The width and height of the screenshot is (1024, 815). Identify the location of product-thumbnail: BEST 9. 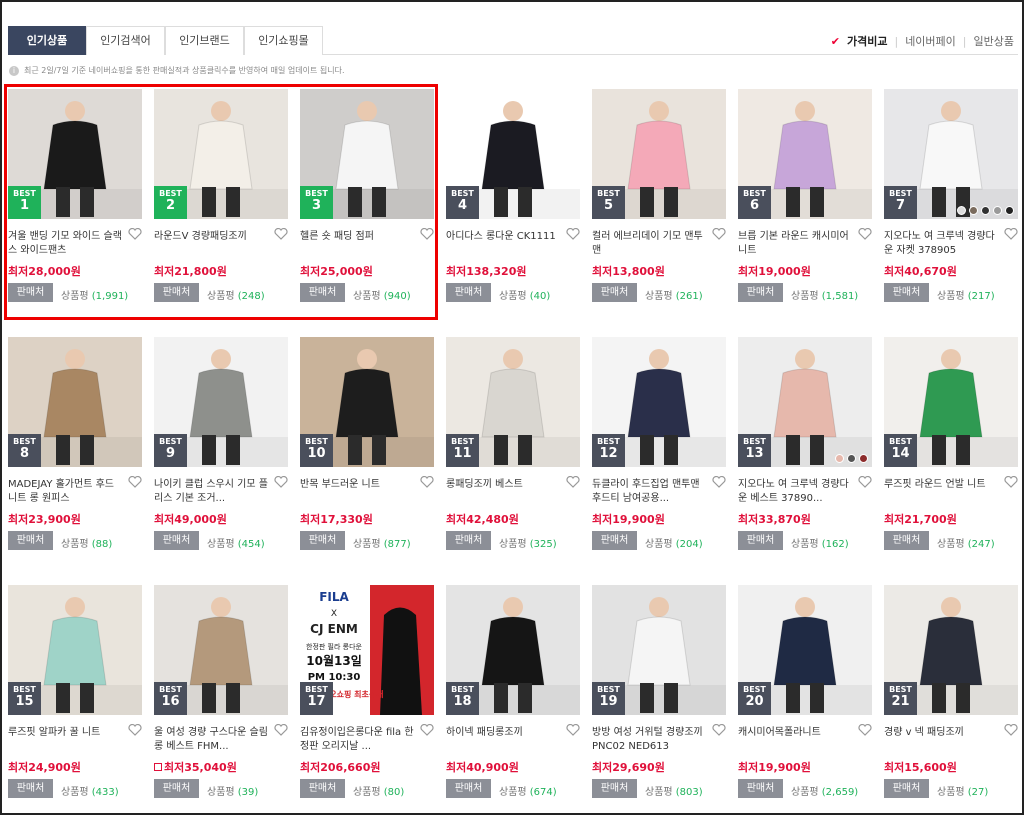
(221, 402).